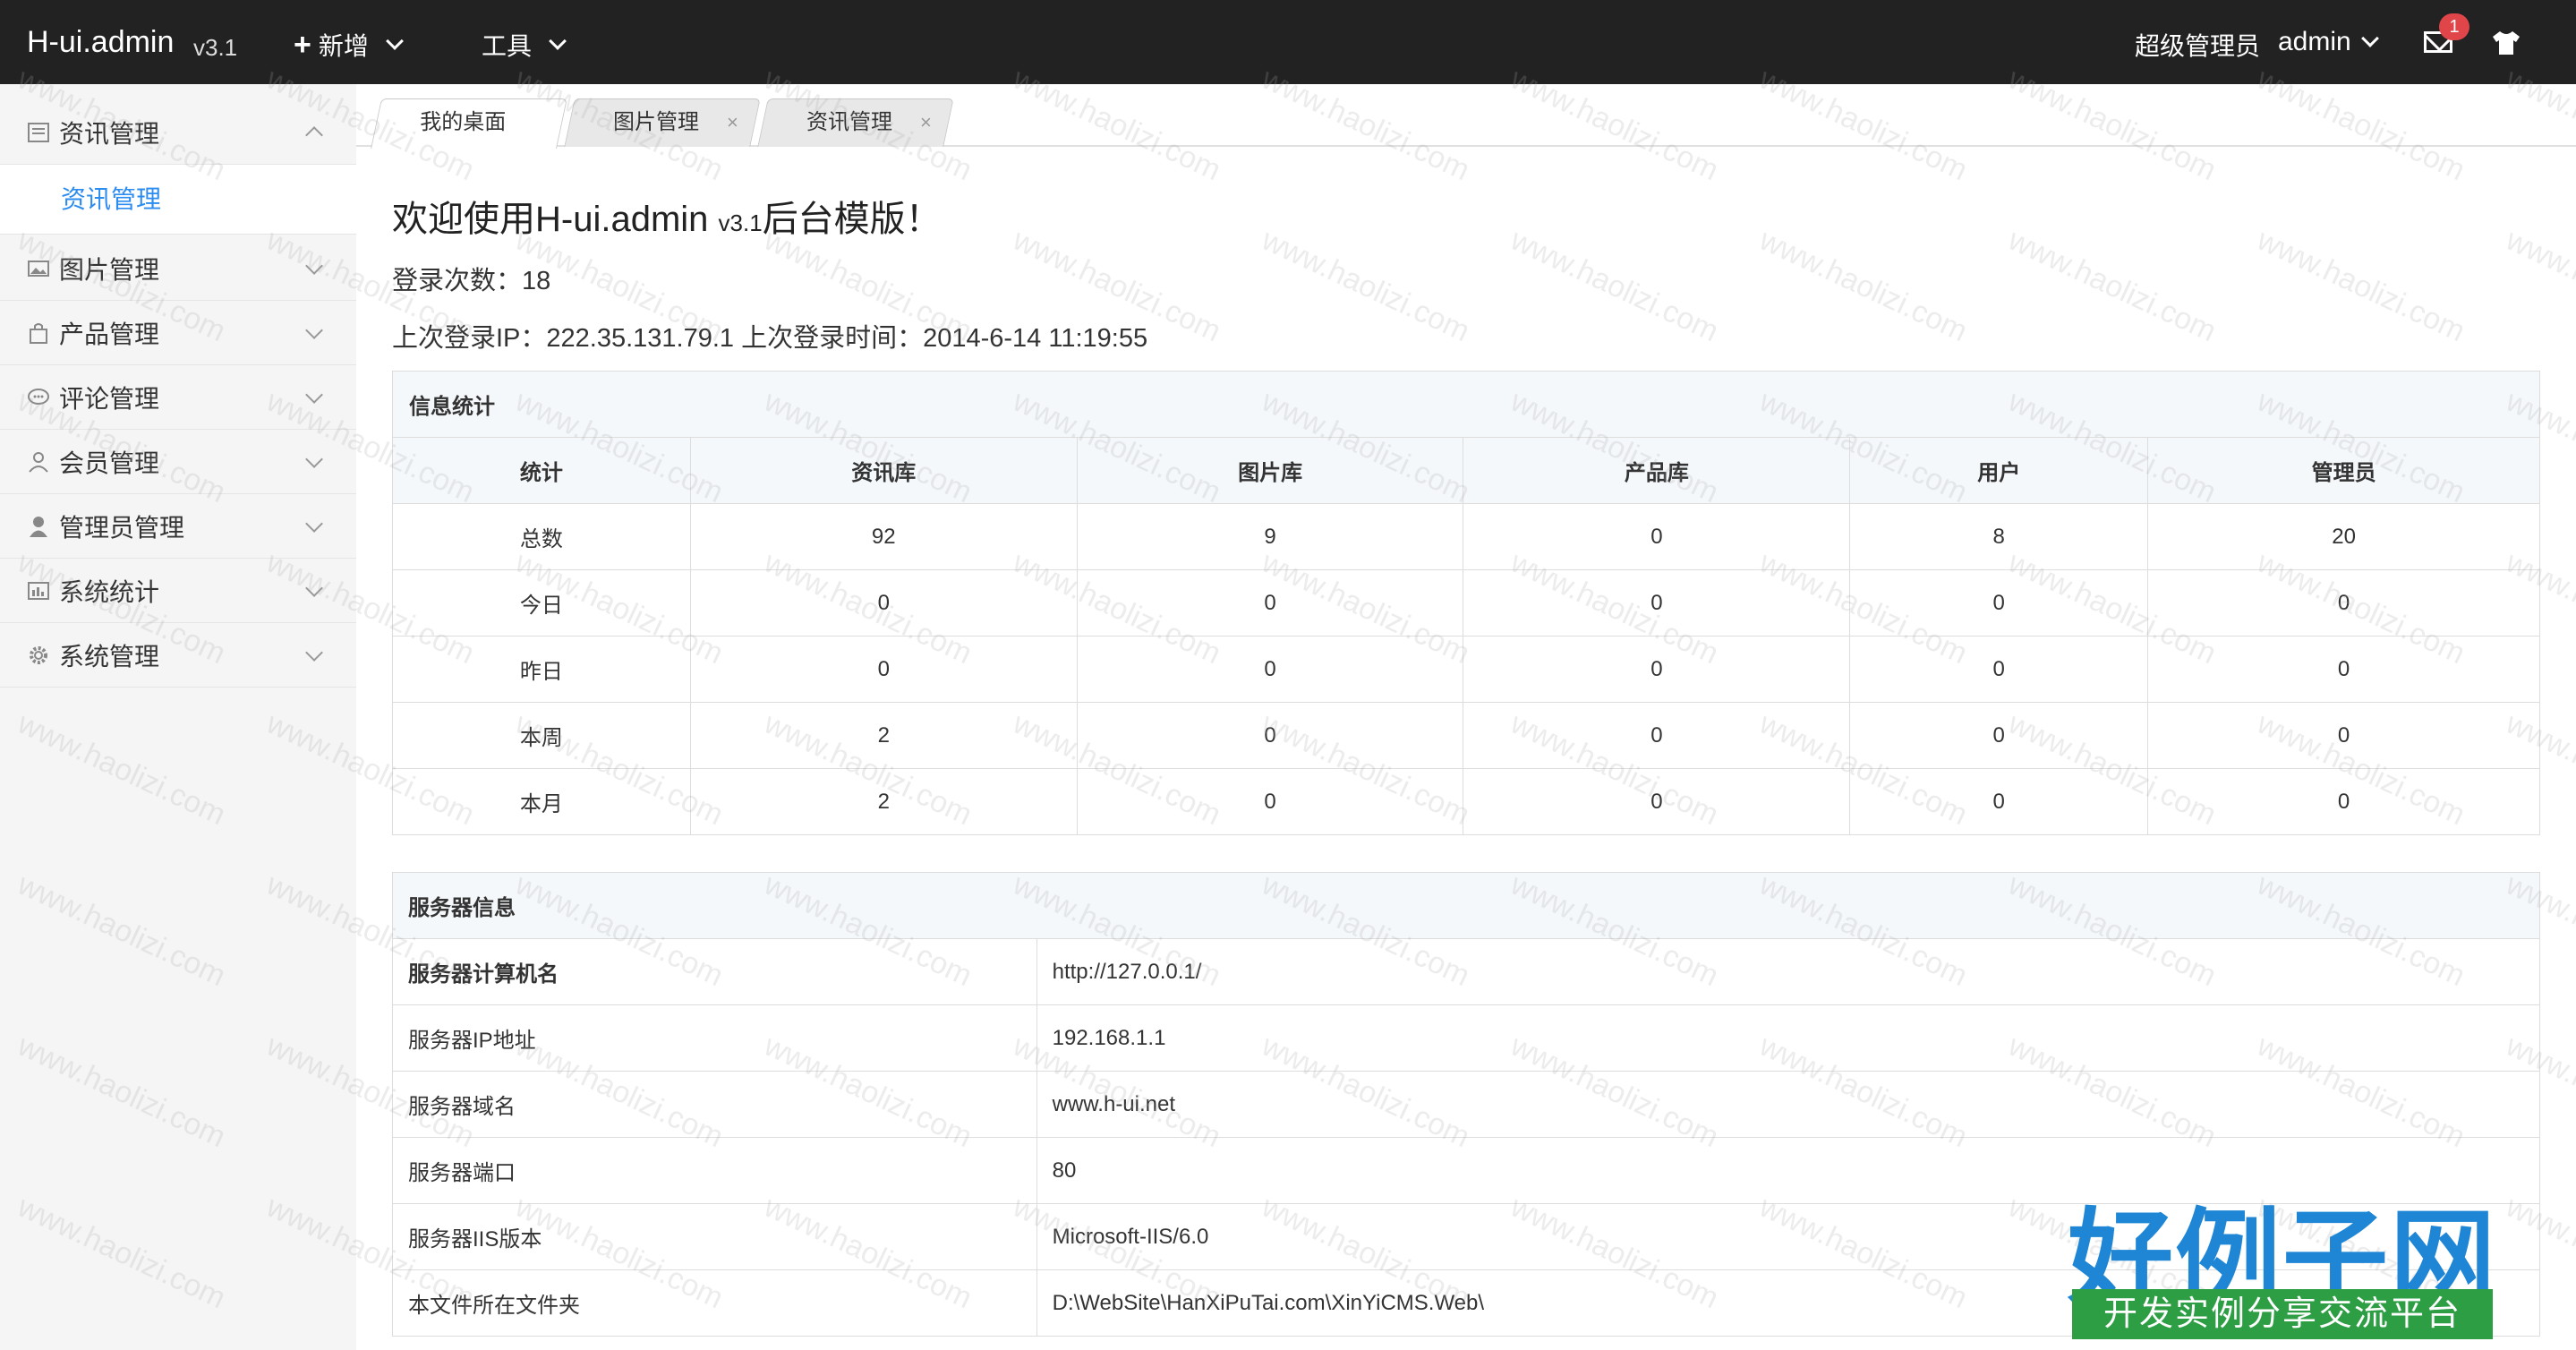  I want to click on column-header: 图片库, so click(1270, 471).